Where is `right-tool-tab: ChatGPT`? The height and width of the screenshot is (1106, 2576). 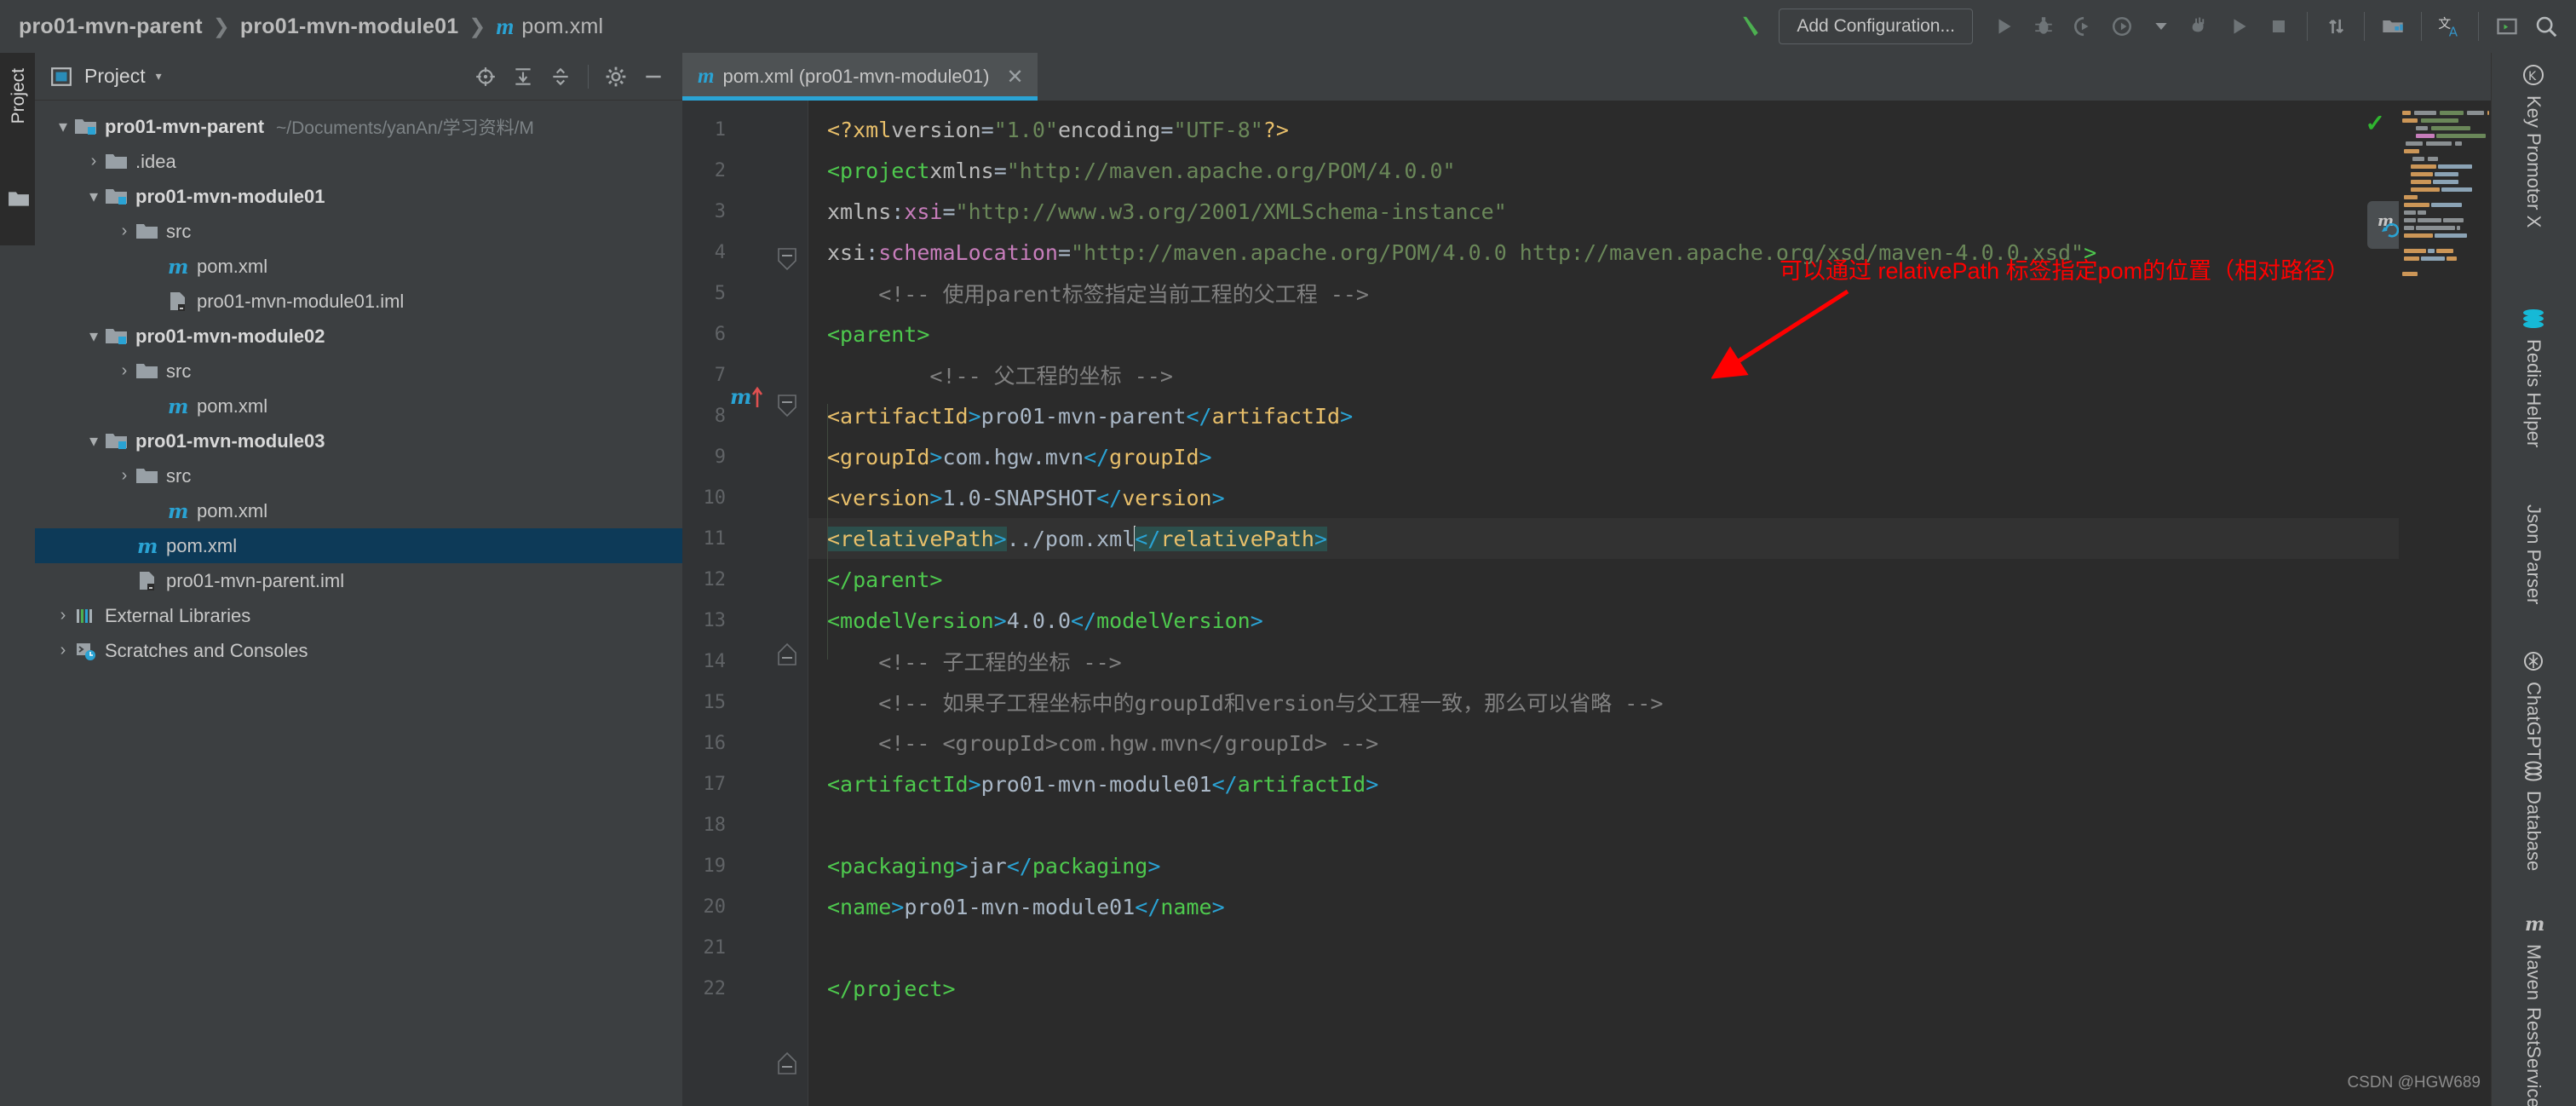
right-tool-tab: ChatGPT is located at coordinates (2533, 704).